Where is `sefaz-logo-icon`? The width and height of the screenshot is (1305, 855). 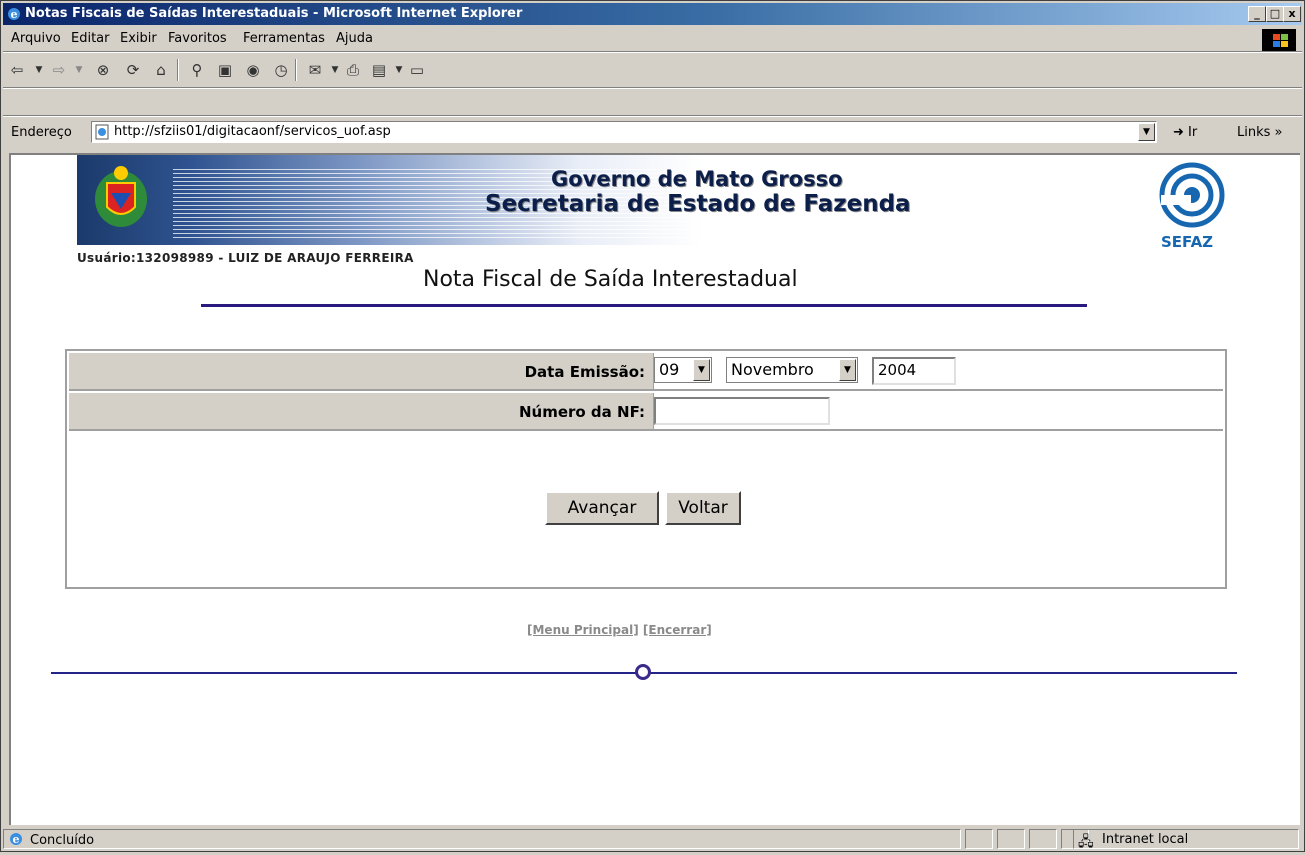
sefaz-logo-icon is located at coordinates (1192, 195).